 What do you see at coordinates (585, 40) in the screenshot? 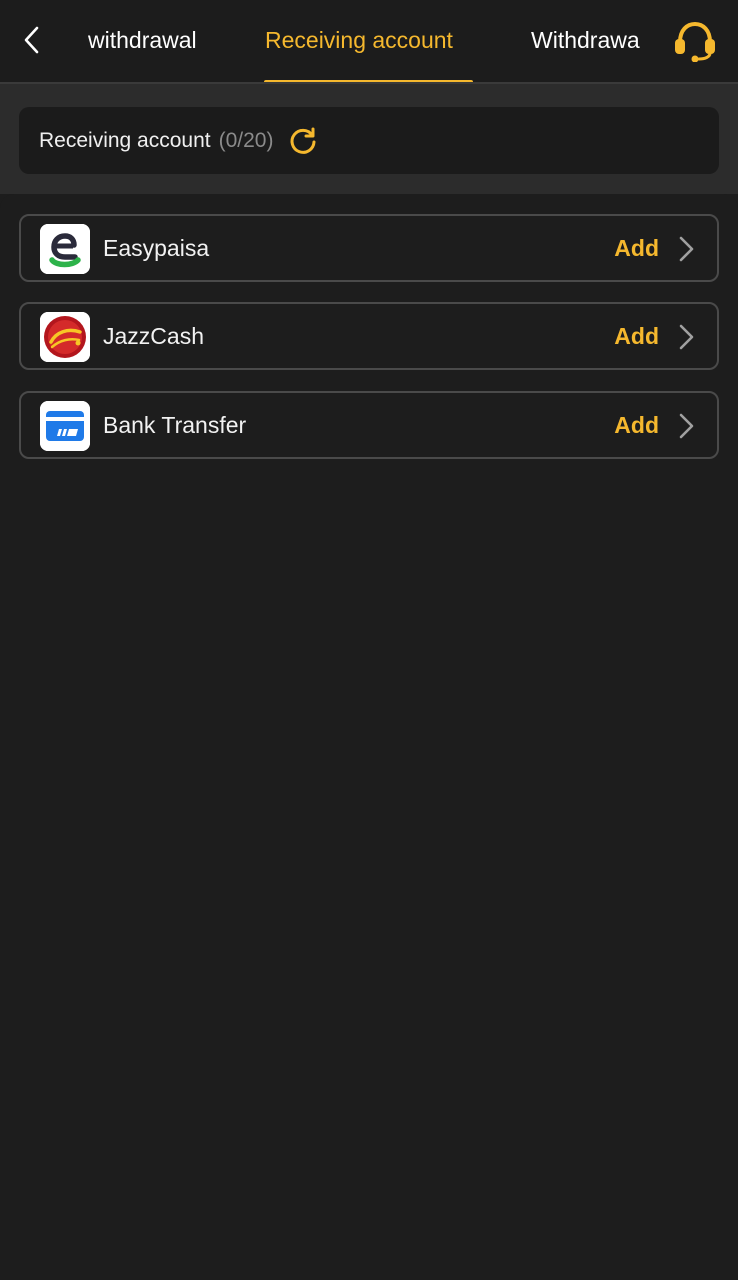
I see `tab-withdrawal-record: Withdrawa` at bounding box center [585, 40].